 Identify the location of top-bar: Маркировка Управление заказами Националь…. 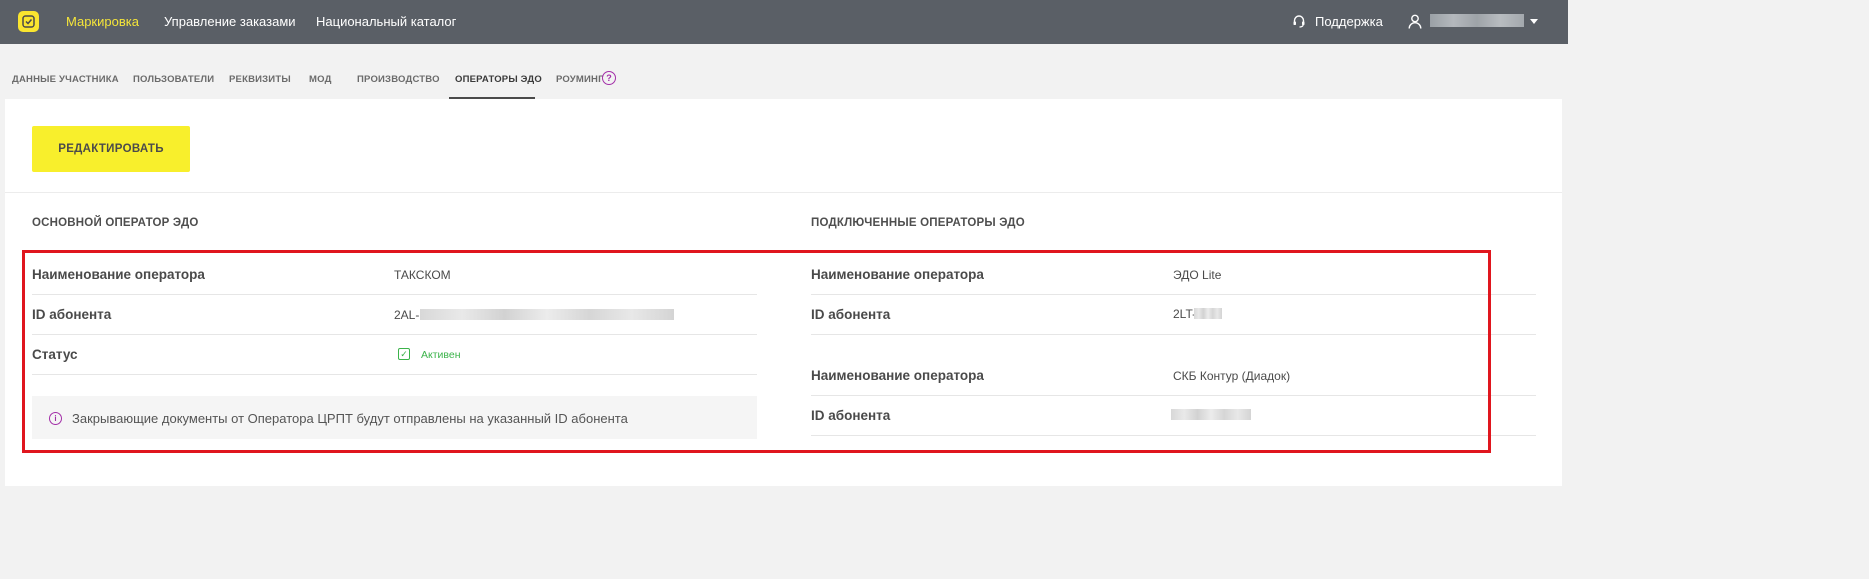
(784, 22).